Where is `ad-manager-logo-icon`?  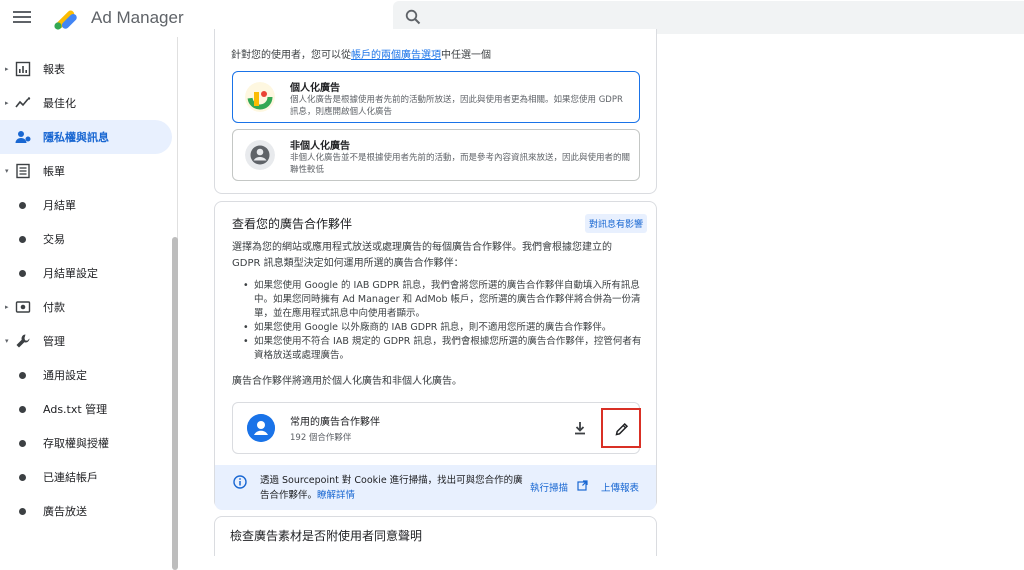
ad-manager-logo-icon is located at coordinates (65, 20).